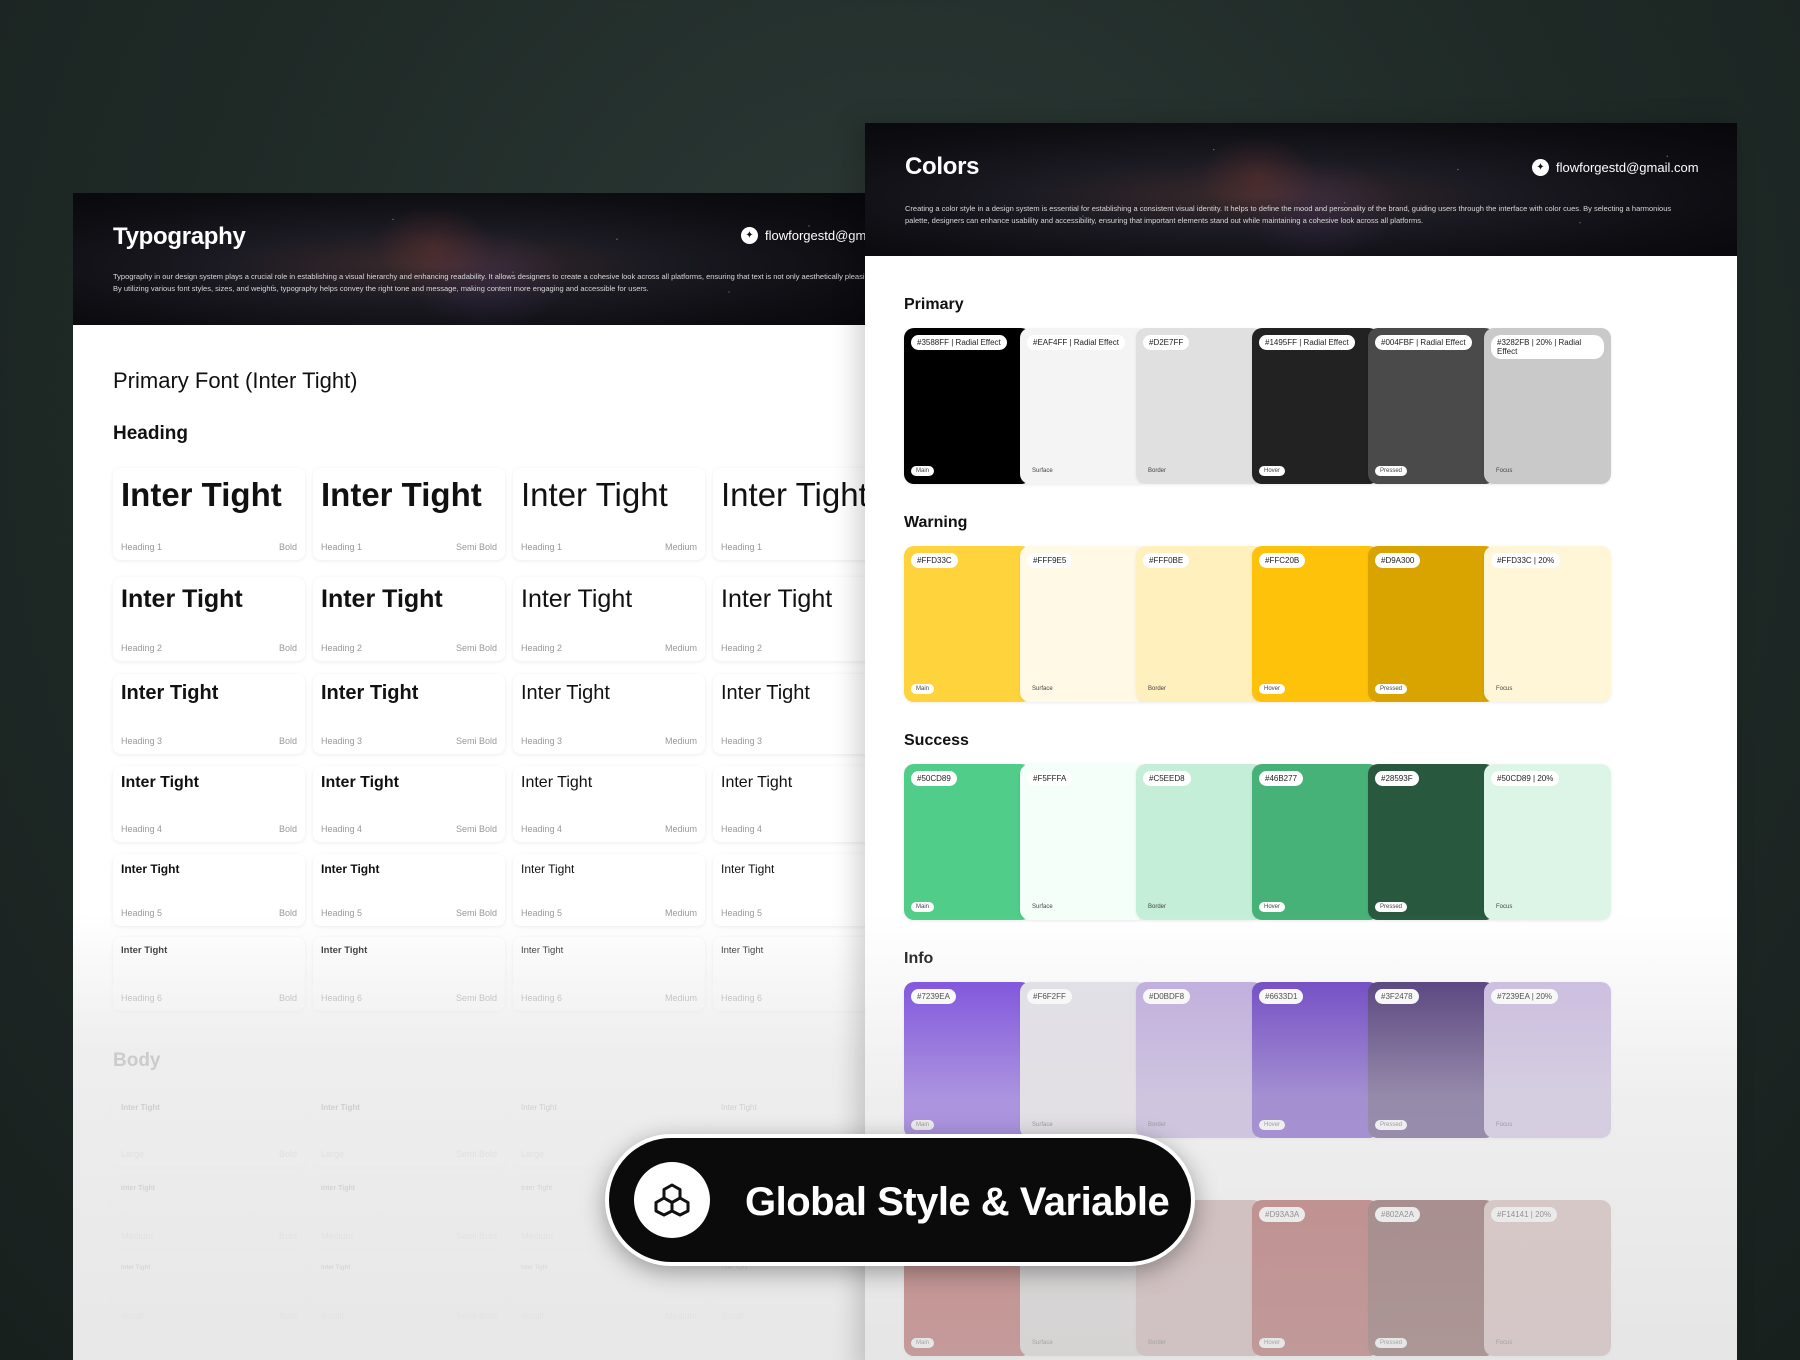  I want to click on color-swatch: #7239EA | 20% Focus, so click(1547, 1060).